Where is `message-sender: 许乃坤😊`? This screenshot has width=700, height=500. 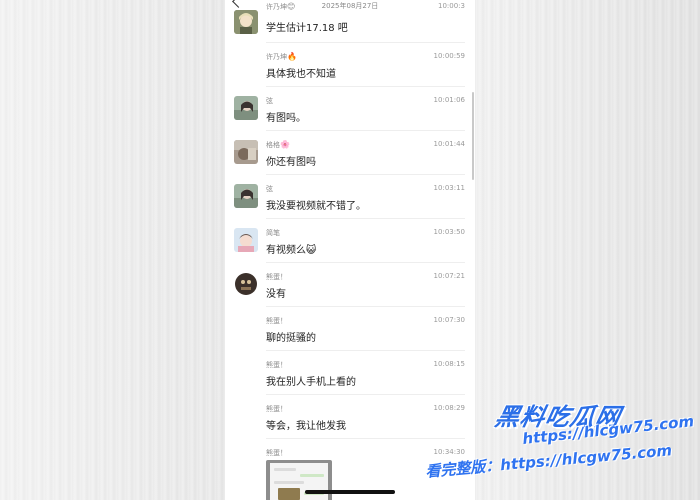 message-sender: 许乃坤😊 is located at coordinates (281, 6).